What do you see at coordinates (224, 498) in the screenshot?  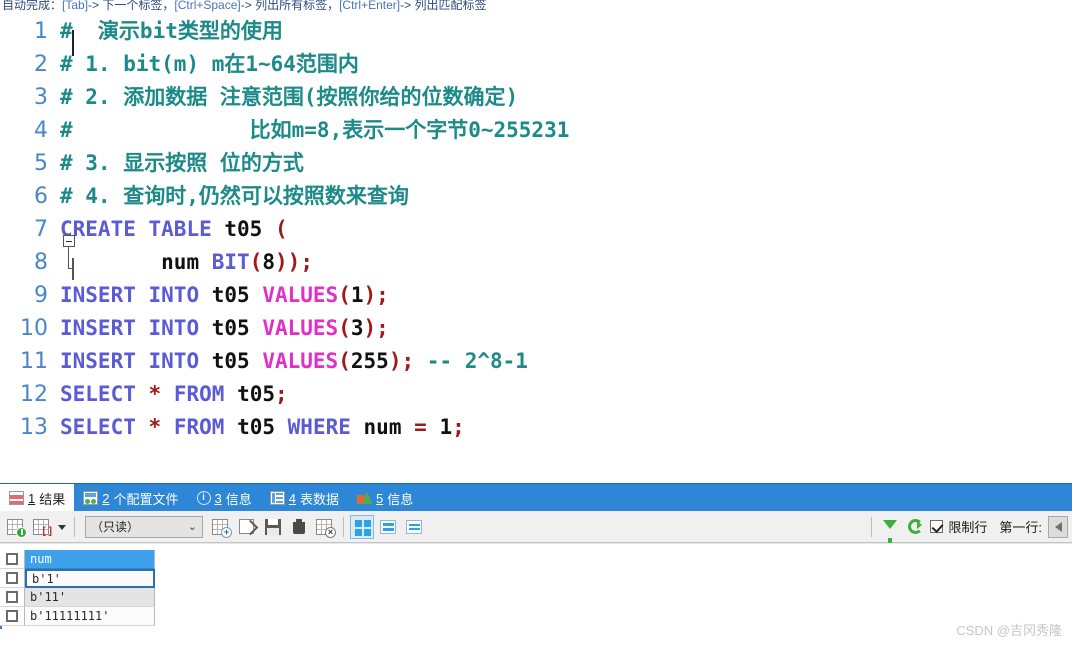 I see `tab-3: i 3 信息` at bounding box center [224, 498].